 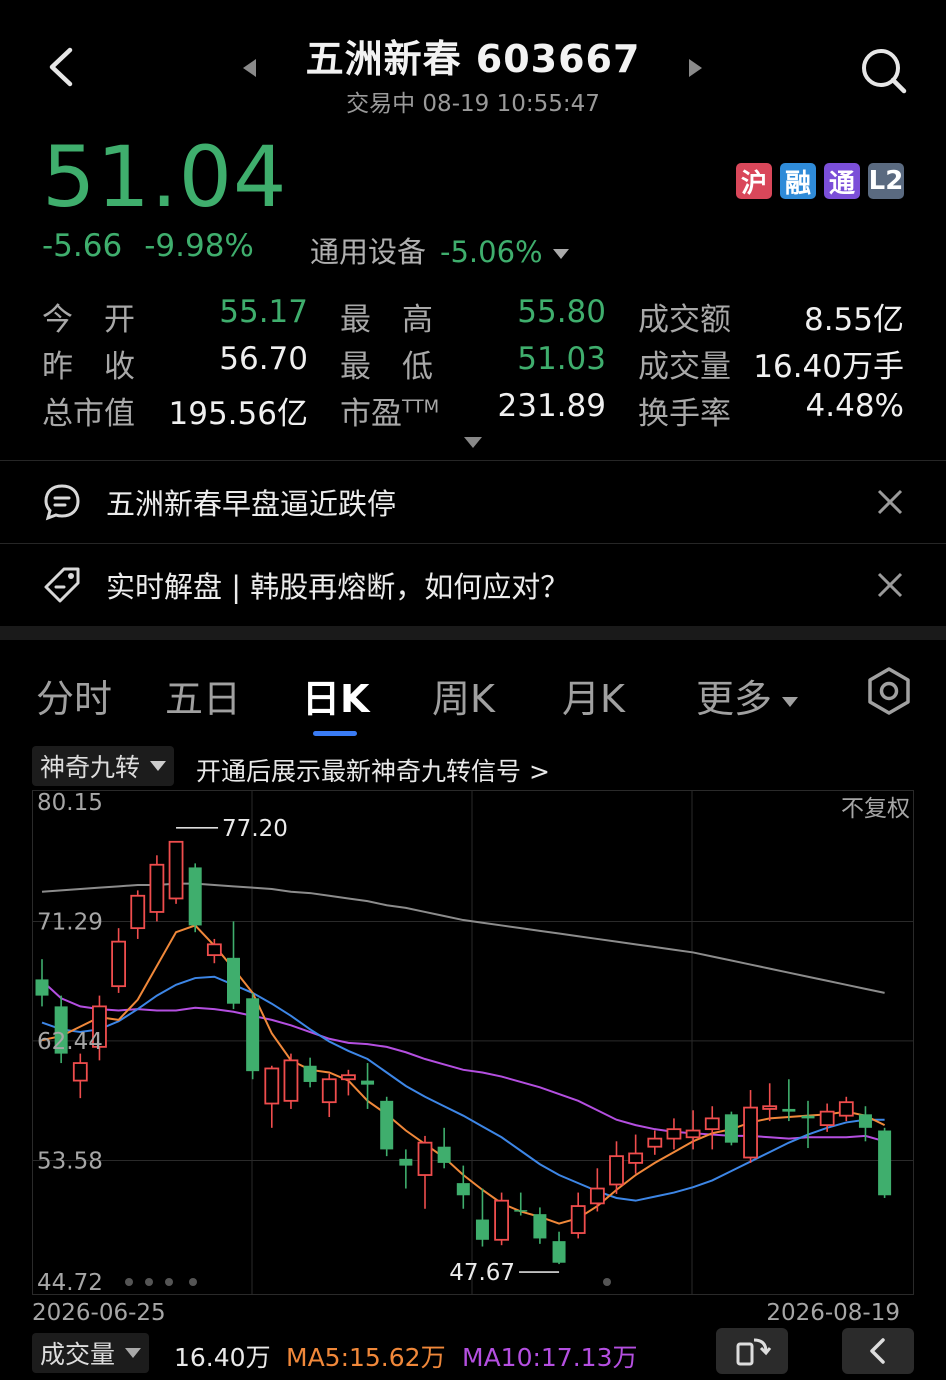 What do you see at coordinates (754, 181) in the screenshot?
I see `badge-shanghai: 沪` at bounding box center [754, 181].